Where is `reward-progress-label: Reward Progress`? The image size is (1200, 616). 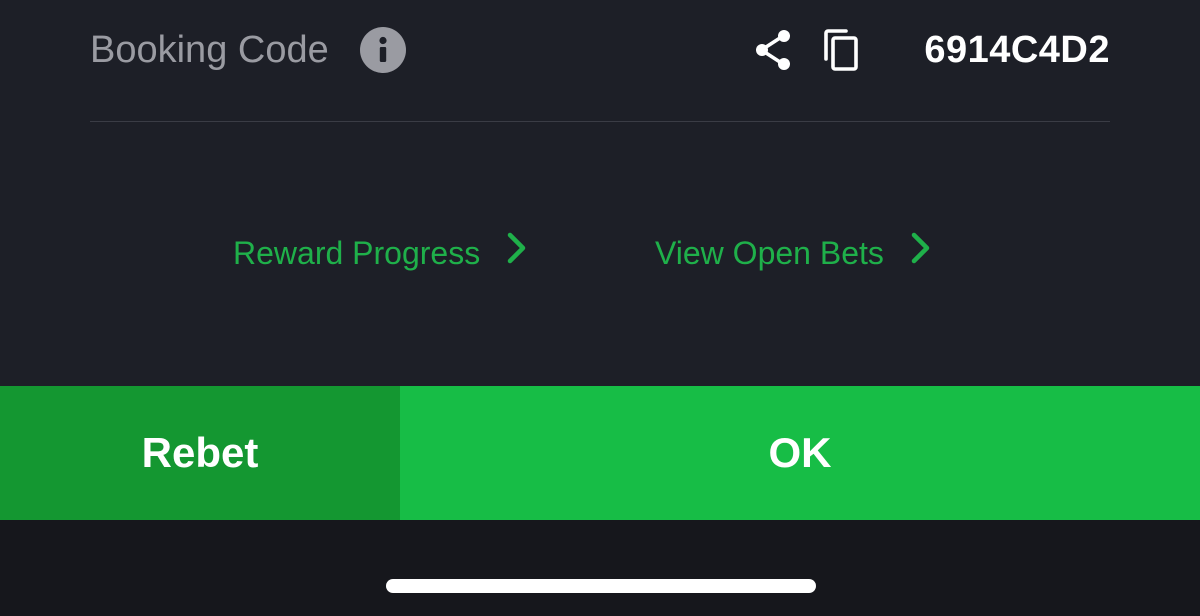 reward-progress-label: Reward Progress is located at coordinates (357, 253).